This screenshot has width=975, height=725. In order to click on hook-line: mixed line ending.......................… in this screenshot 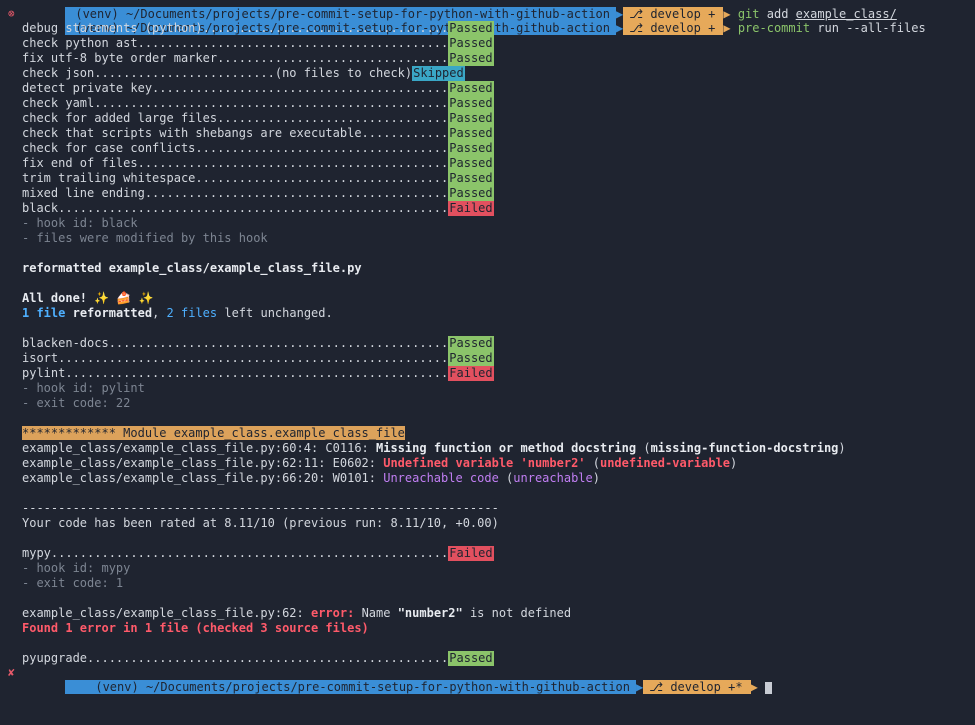, I will do `click(487, 193)`.